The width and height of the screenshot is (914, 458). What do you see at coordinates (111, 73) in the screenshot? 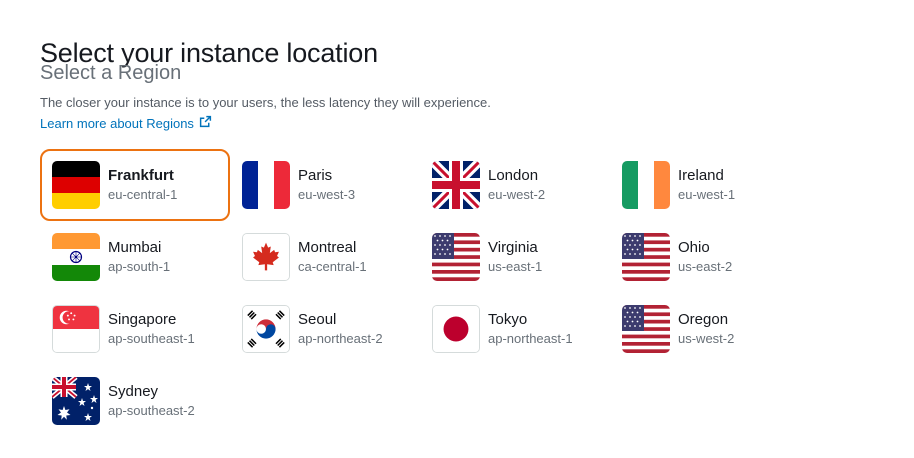
I see `section-subtitle: Select a Region` at bounding box center [111, 73].